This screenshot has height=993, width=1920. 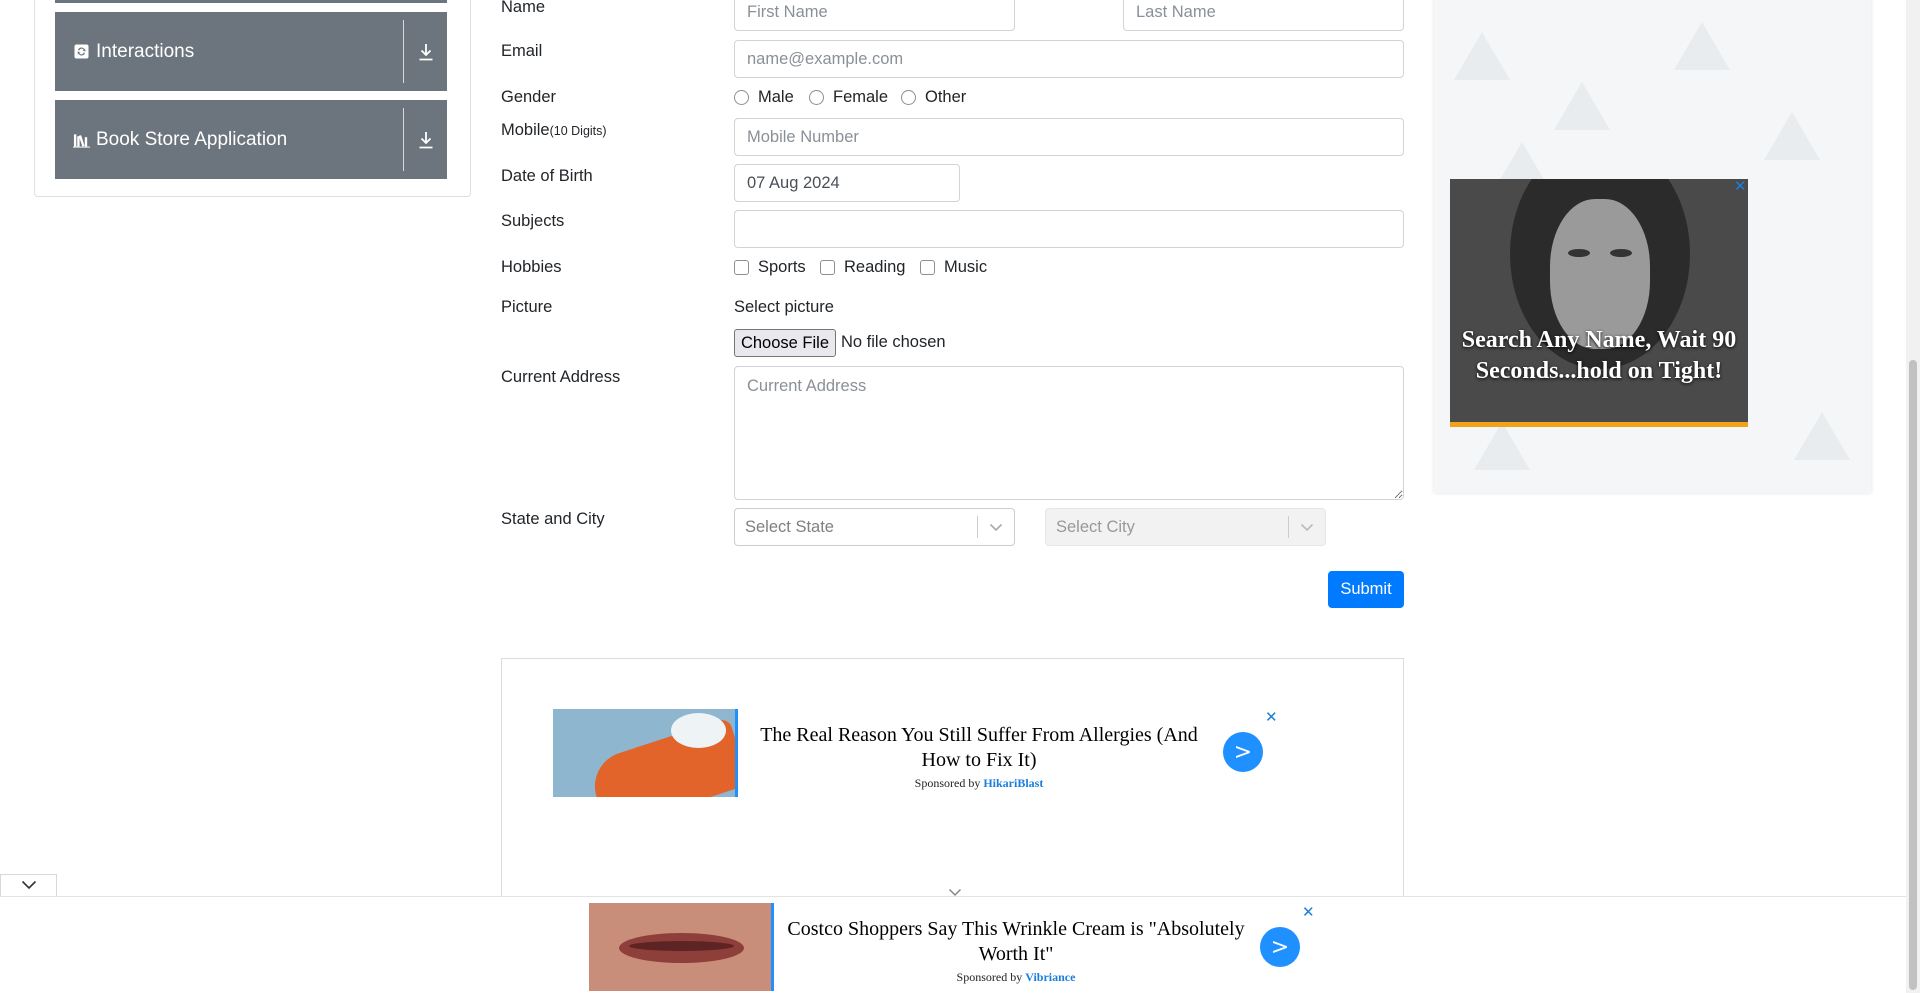 What do you see at coordinates (893, 342) in the screenshot?
I see `no-file-text: No file chosen` at bounding box center [893, 342].